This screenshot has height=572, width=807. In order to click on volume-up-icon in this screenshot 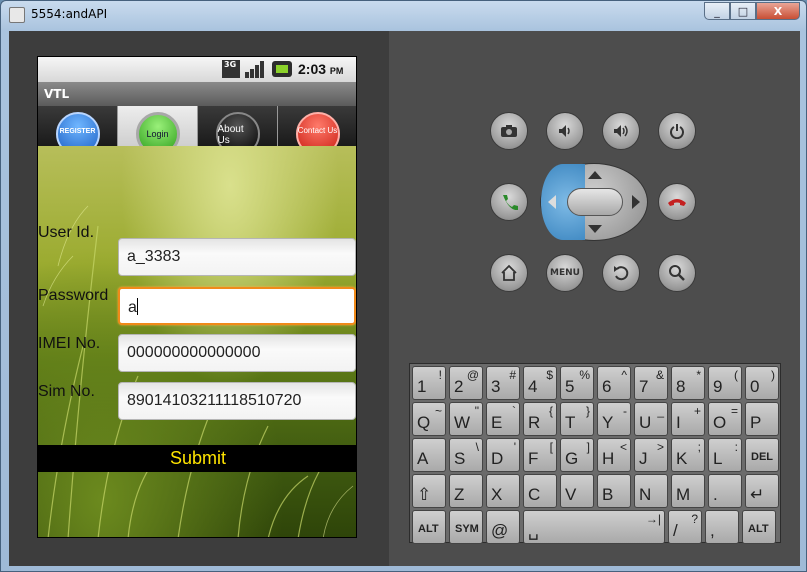, I will do `click(621, 131)`.